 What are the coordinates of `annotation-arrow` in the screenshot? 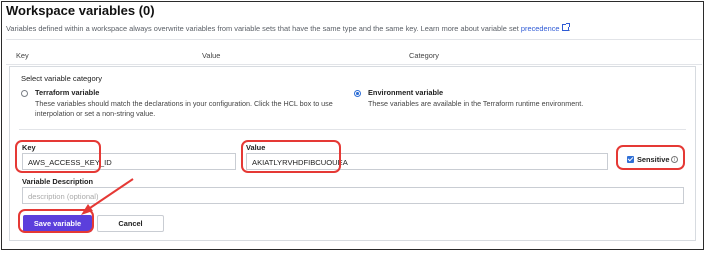 It's located at (107, 196).